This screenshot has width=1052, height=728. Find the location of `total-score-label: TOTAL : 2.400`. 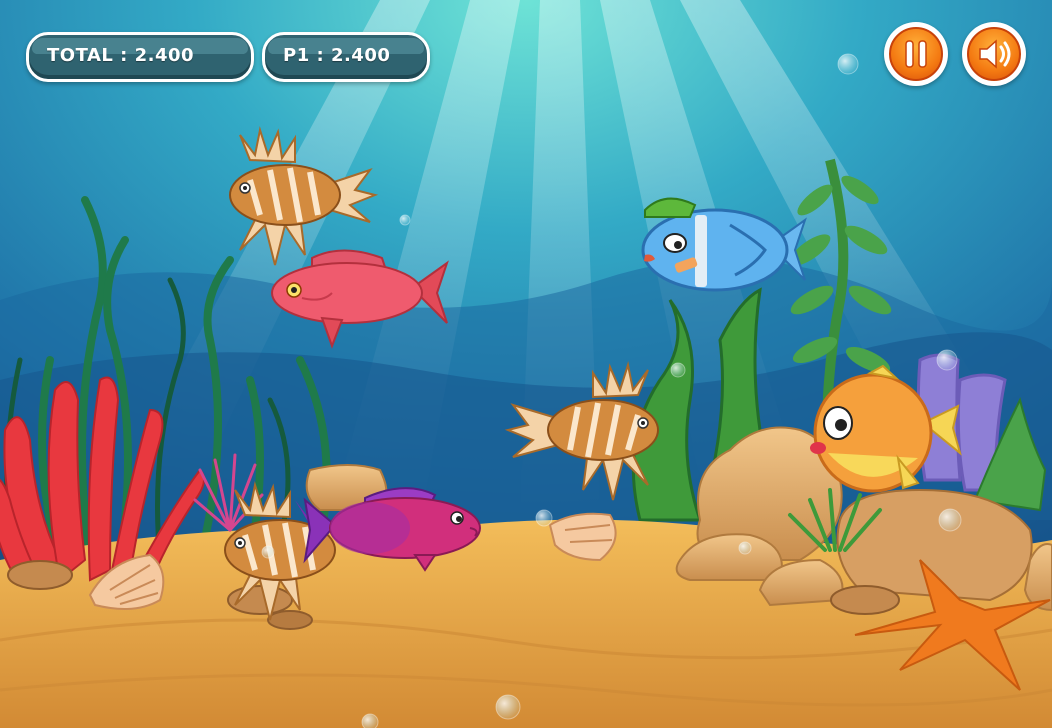

total-score-label: TOTAL : 2.400 is located at coordinates (121, 55).